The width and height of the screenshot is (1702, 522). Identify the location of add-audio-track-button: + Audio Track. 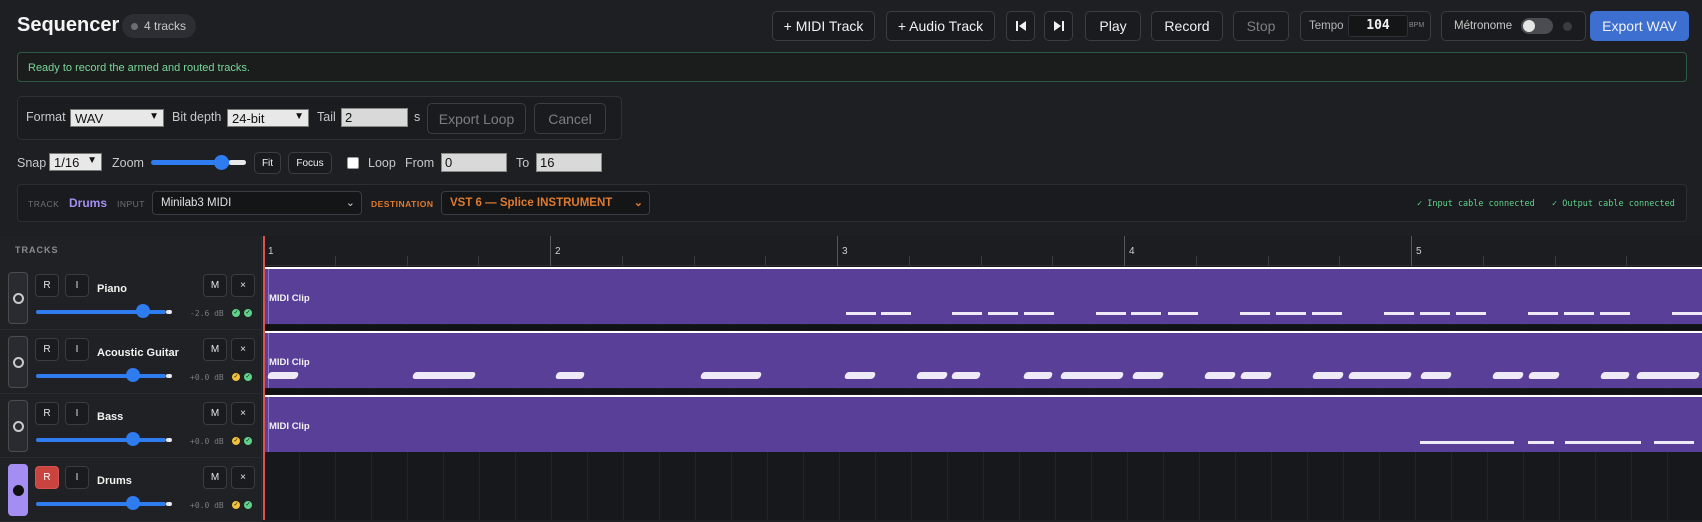
(940, 26).